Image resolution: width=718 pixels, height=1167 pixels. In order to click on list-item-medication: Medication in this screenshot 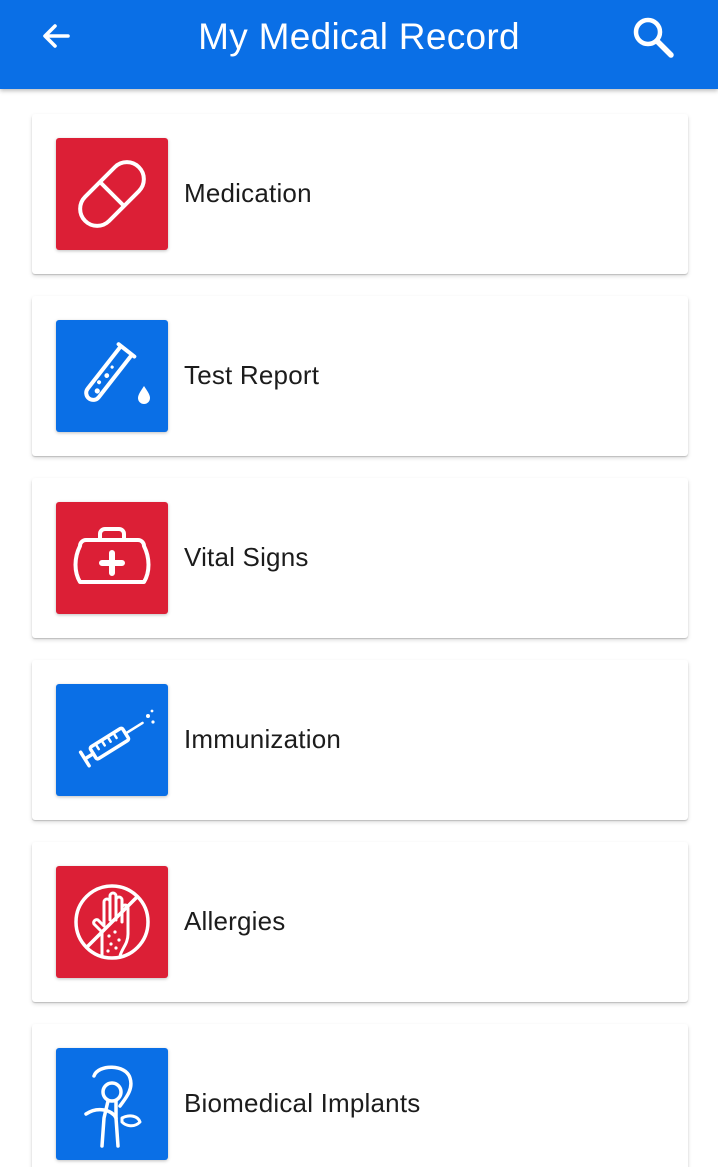, I will do `click(360, 194)`.